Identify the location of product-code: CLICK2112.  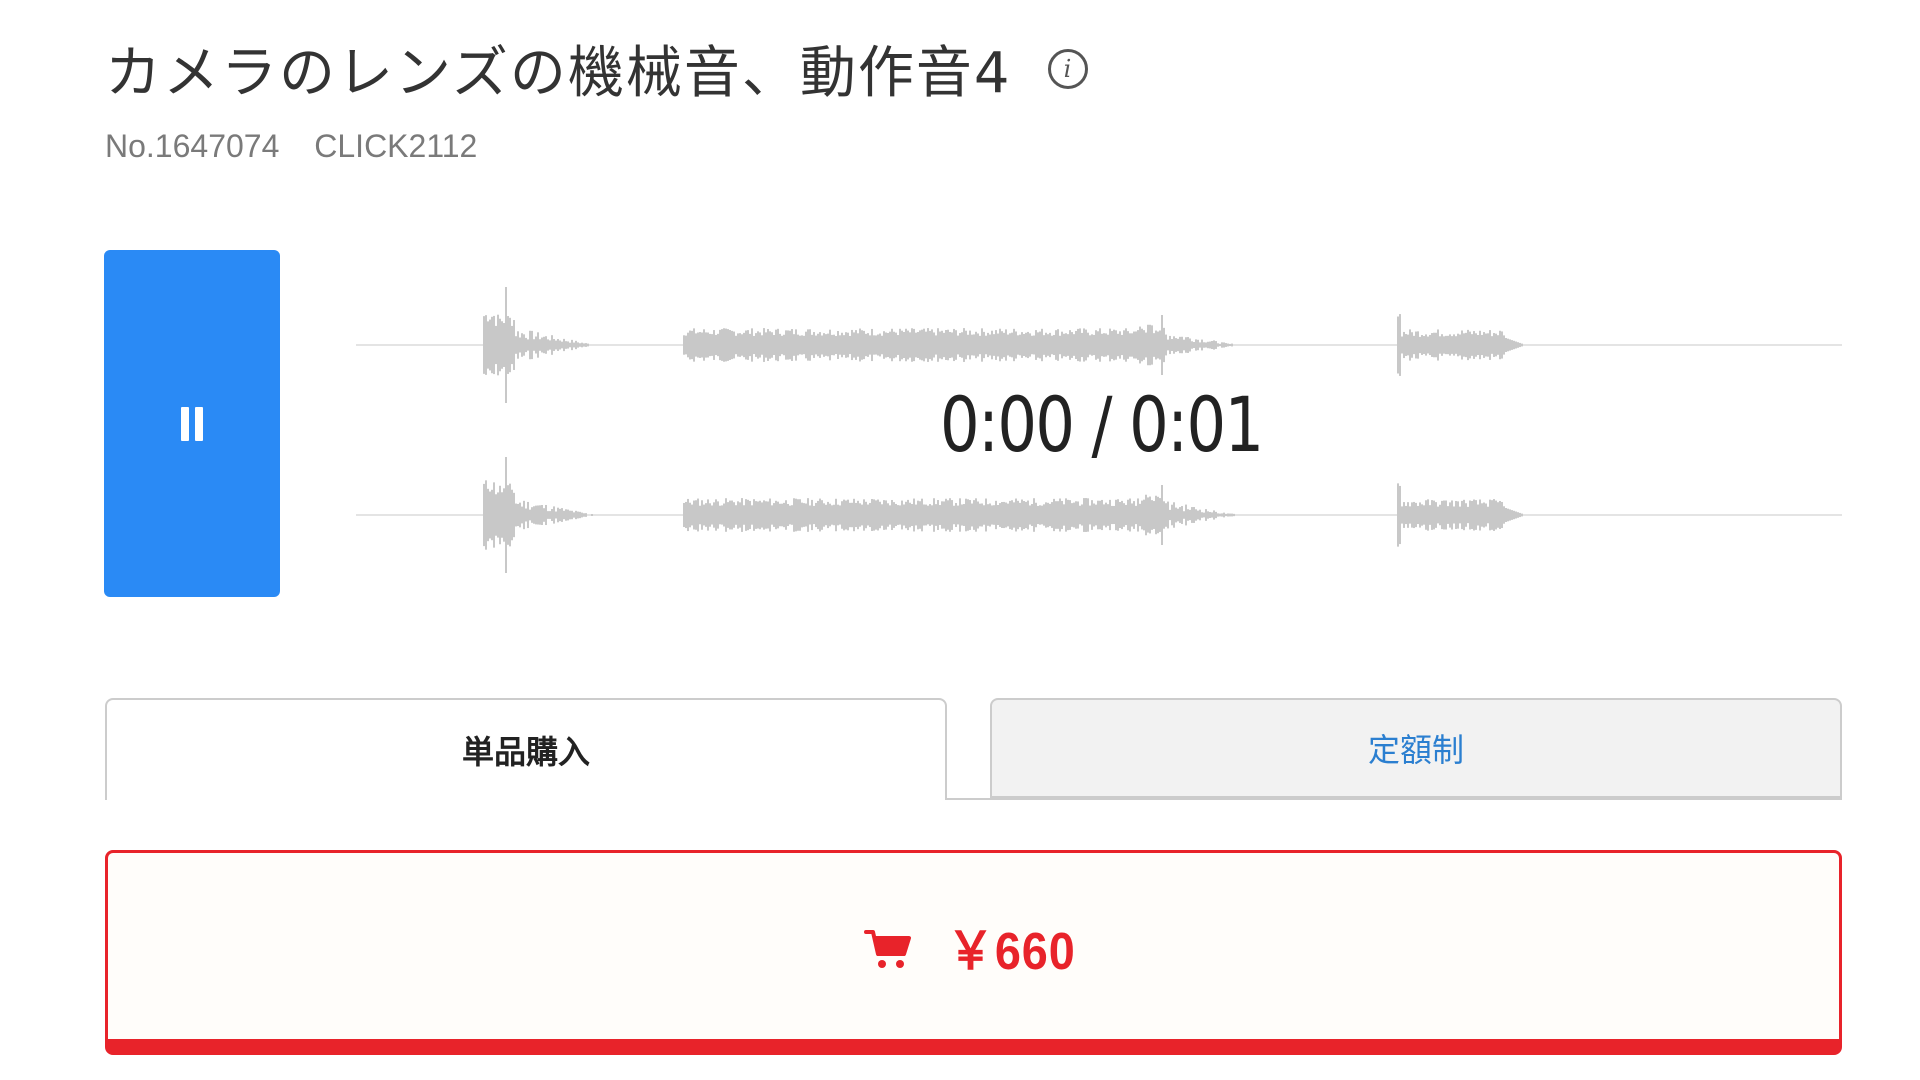
(396, 146).